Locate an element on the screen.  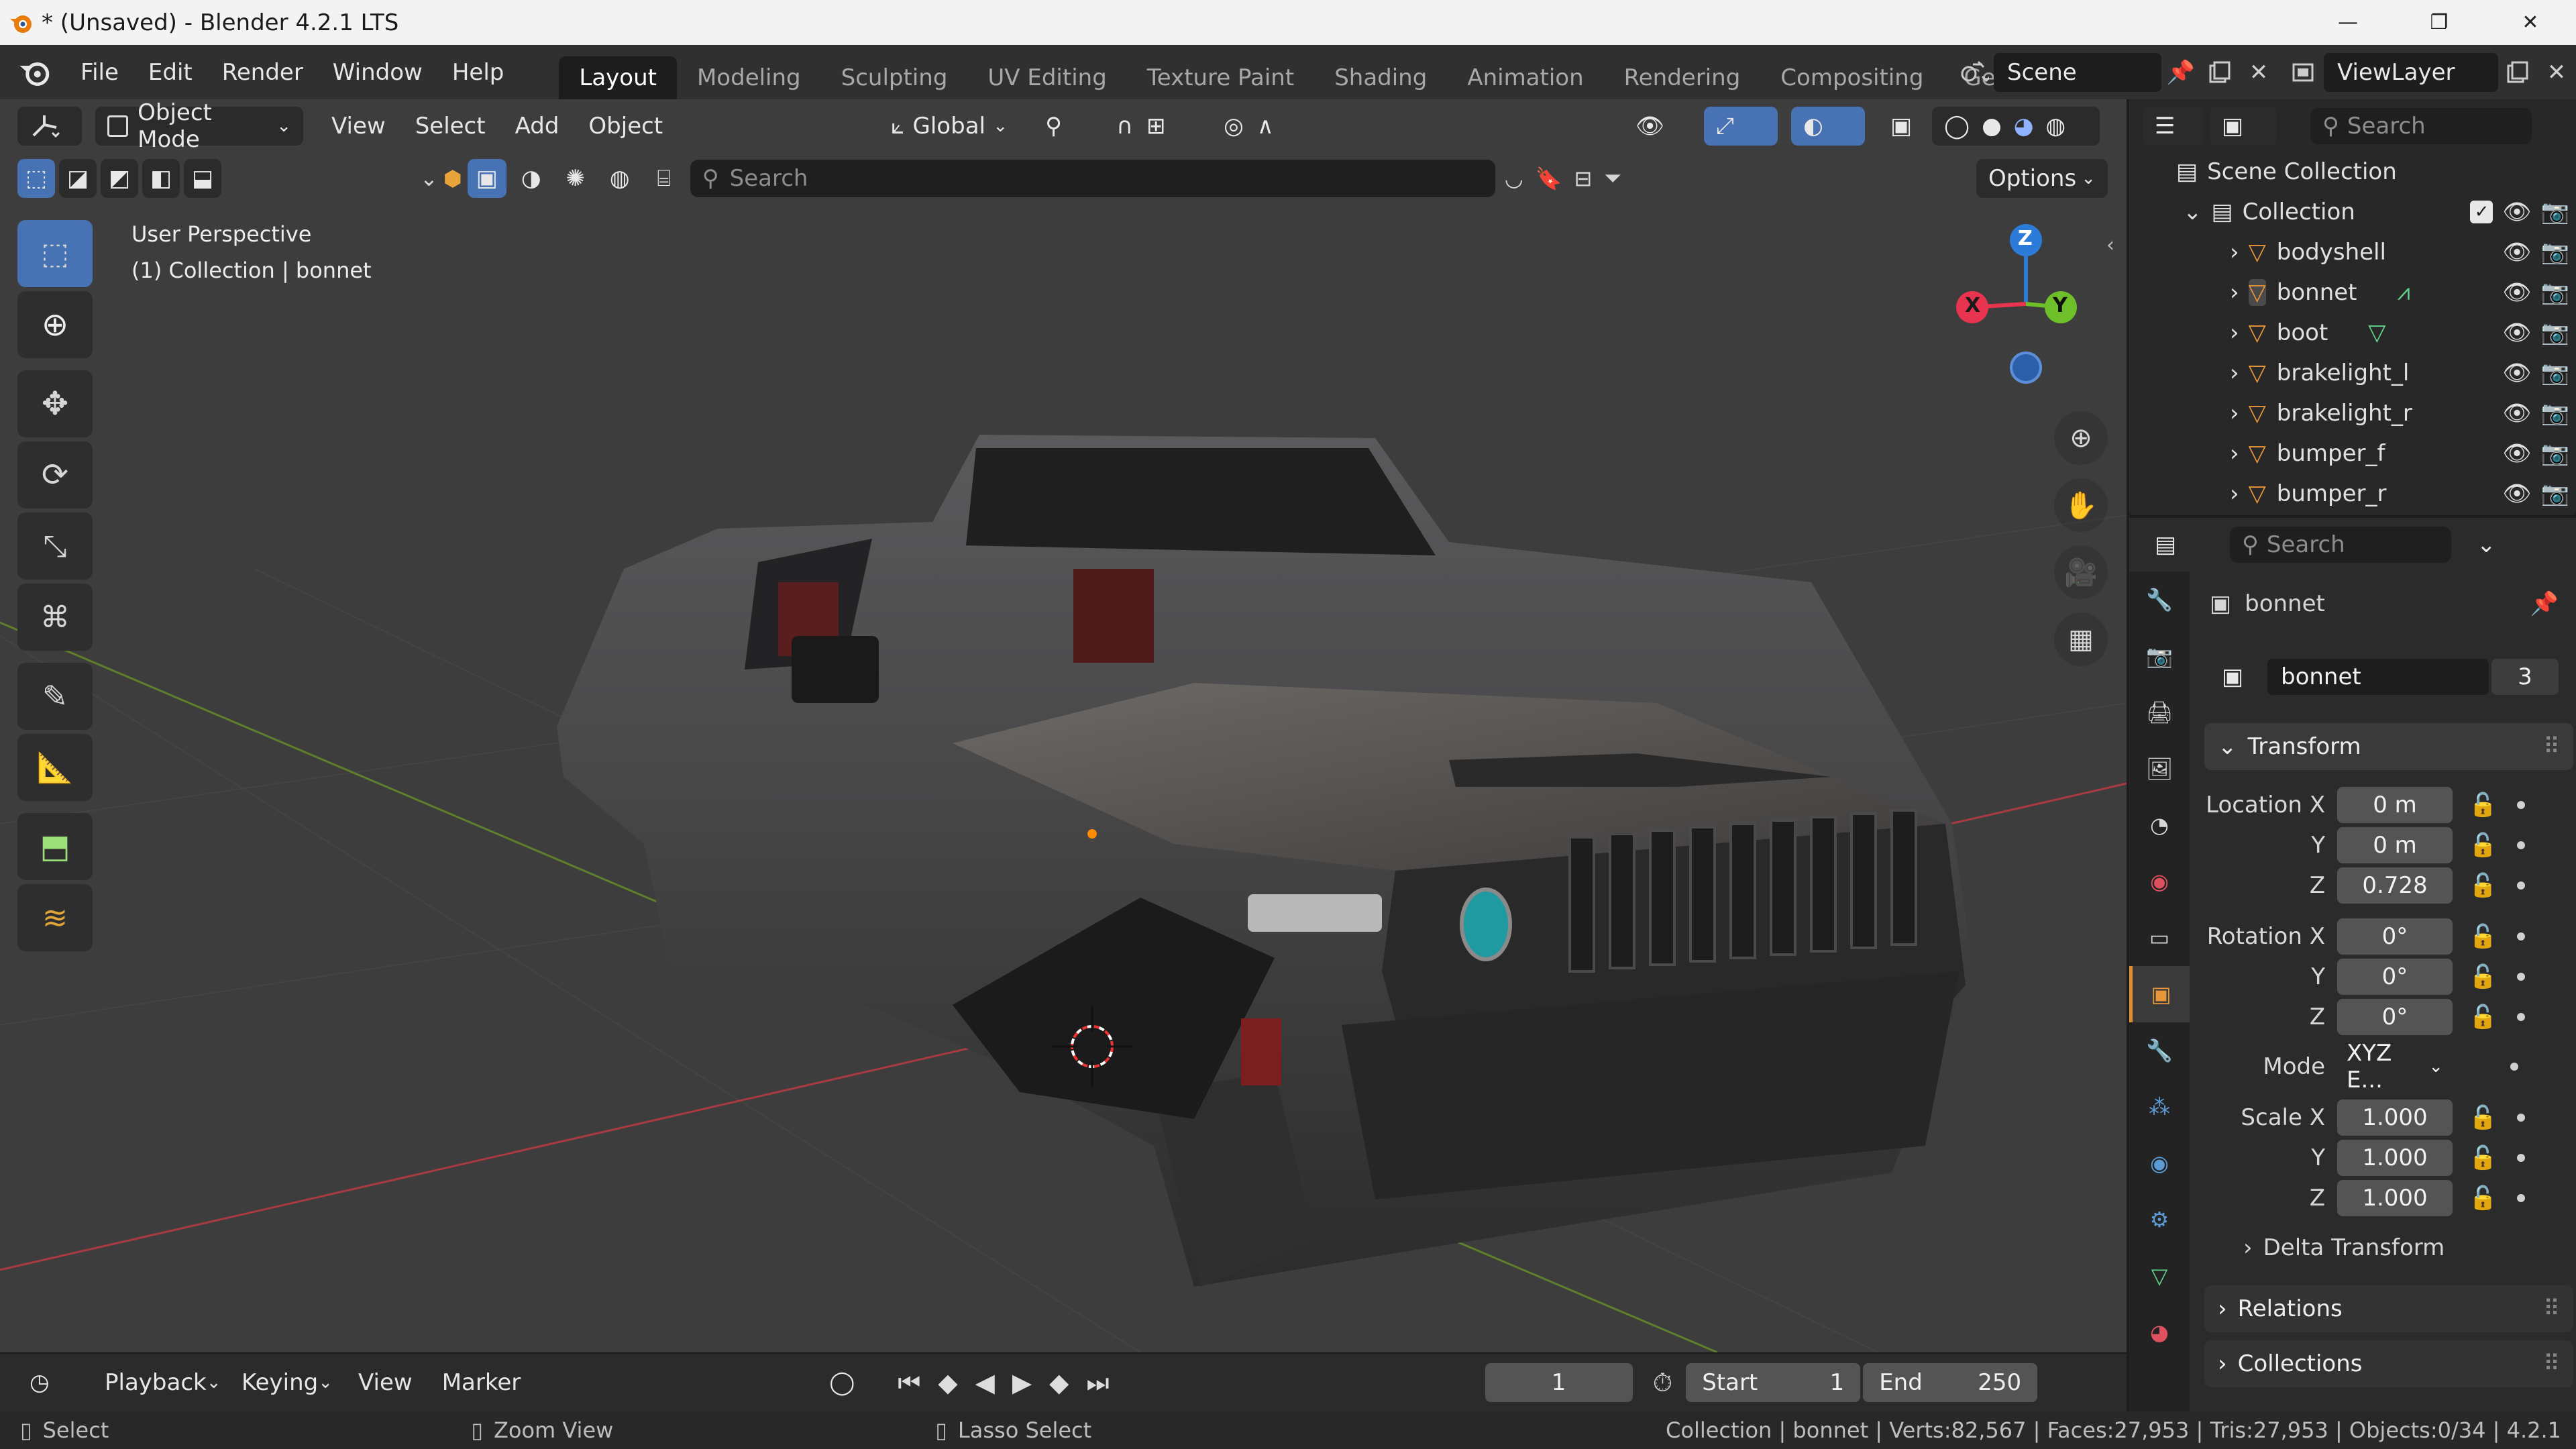
tab-texture-paint: Texture Paint is located at coordinates (1220, 77).